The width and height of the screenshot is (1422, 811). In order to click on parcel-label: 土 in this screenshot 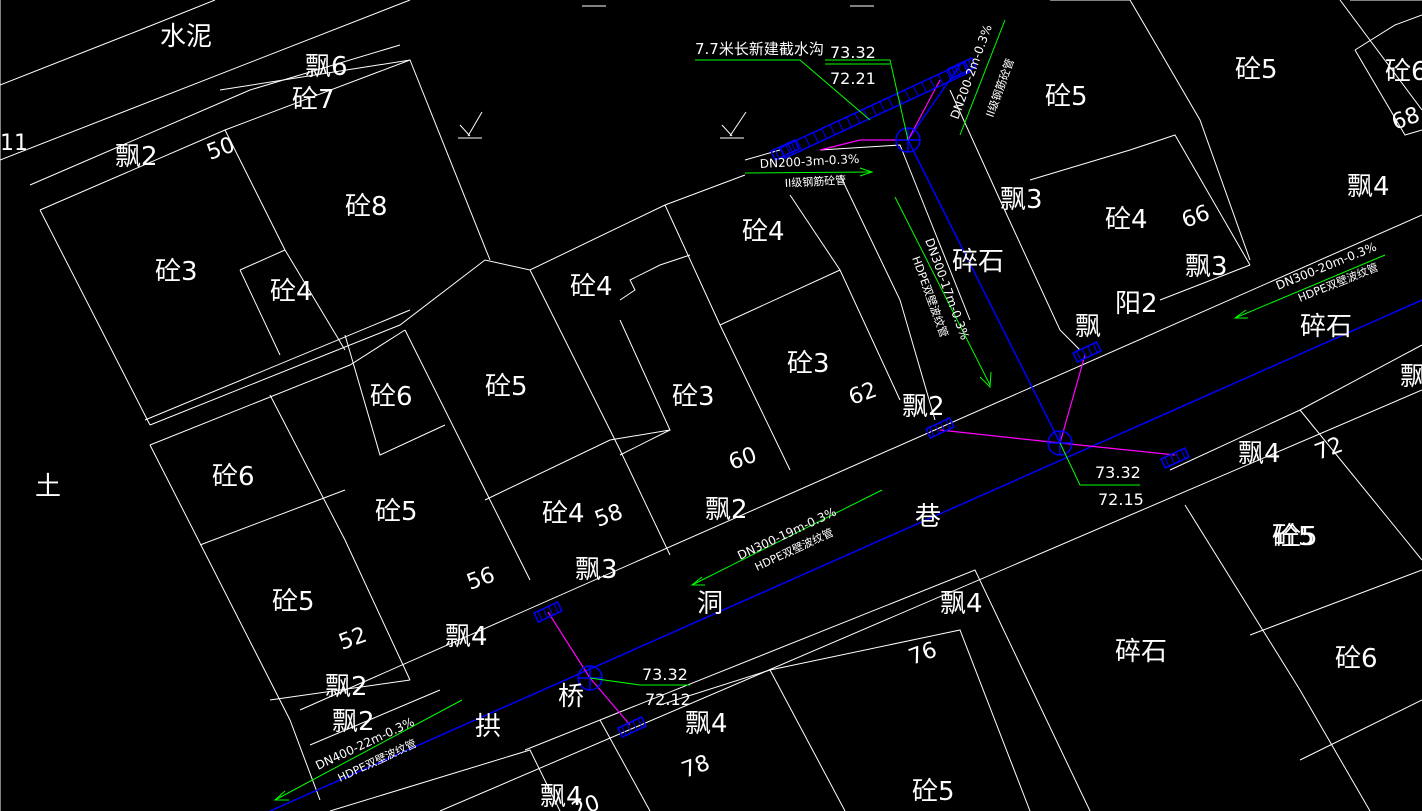, I will do `click(48, 487)`.